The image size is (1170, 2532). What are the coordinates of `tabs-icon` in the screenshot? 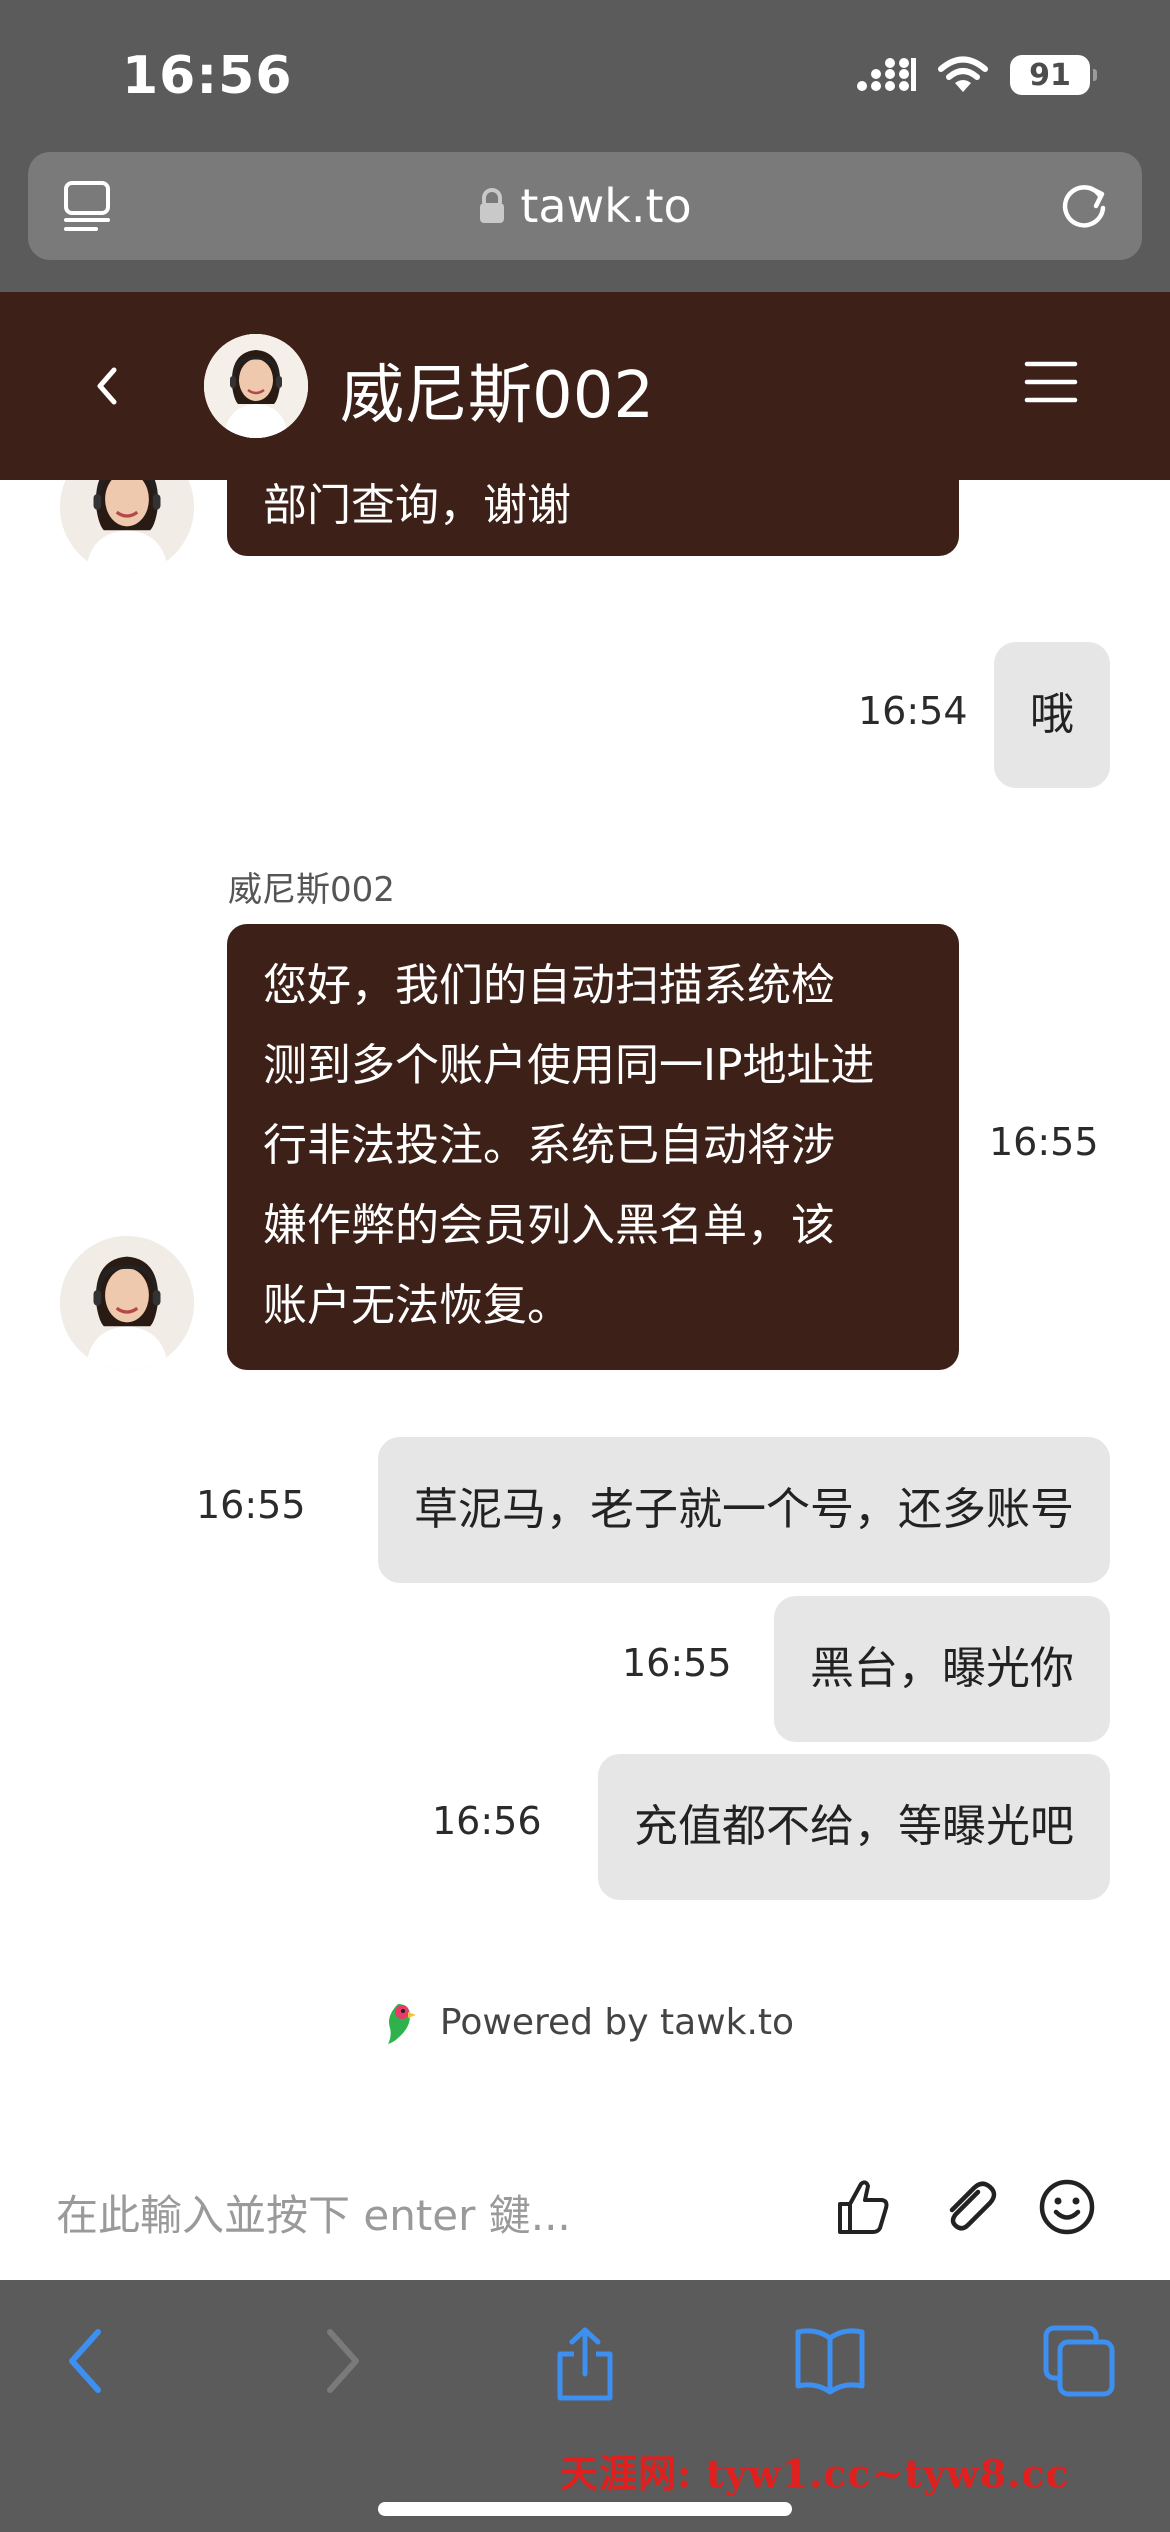 It's located at (1079, 2361).